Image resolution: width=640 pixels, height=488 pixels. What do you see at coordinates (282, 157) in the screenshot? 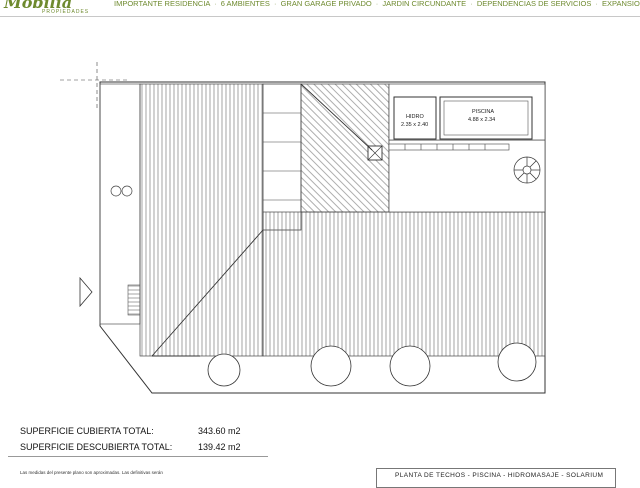
I see `stair-block` at bounding box center [282, 157].